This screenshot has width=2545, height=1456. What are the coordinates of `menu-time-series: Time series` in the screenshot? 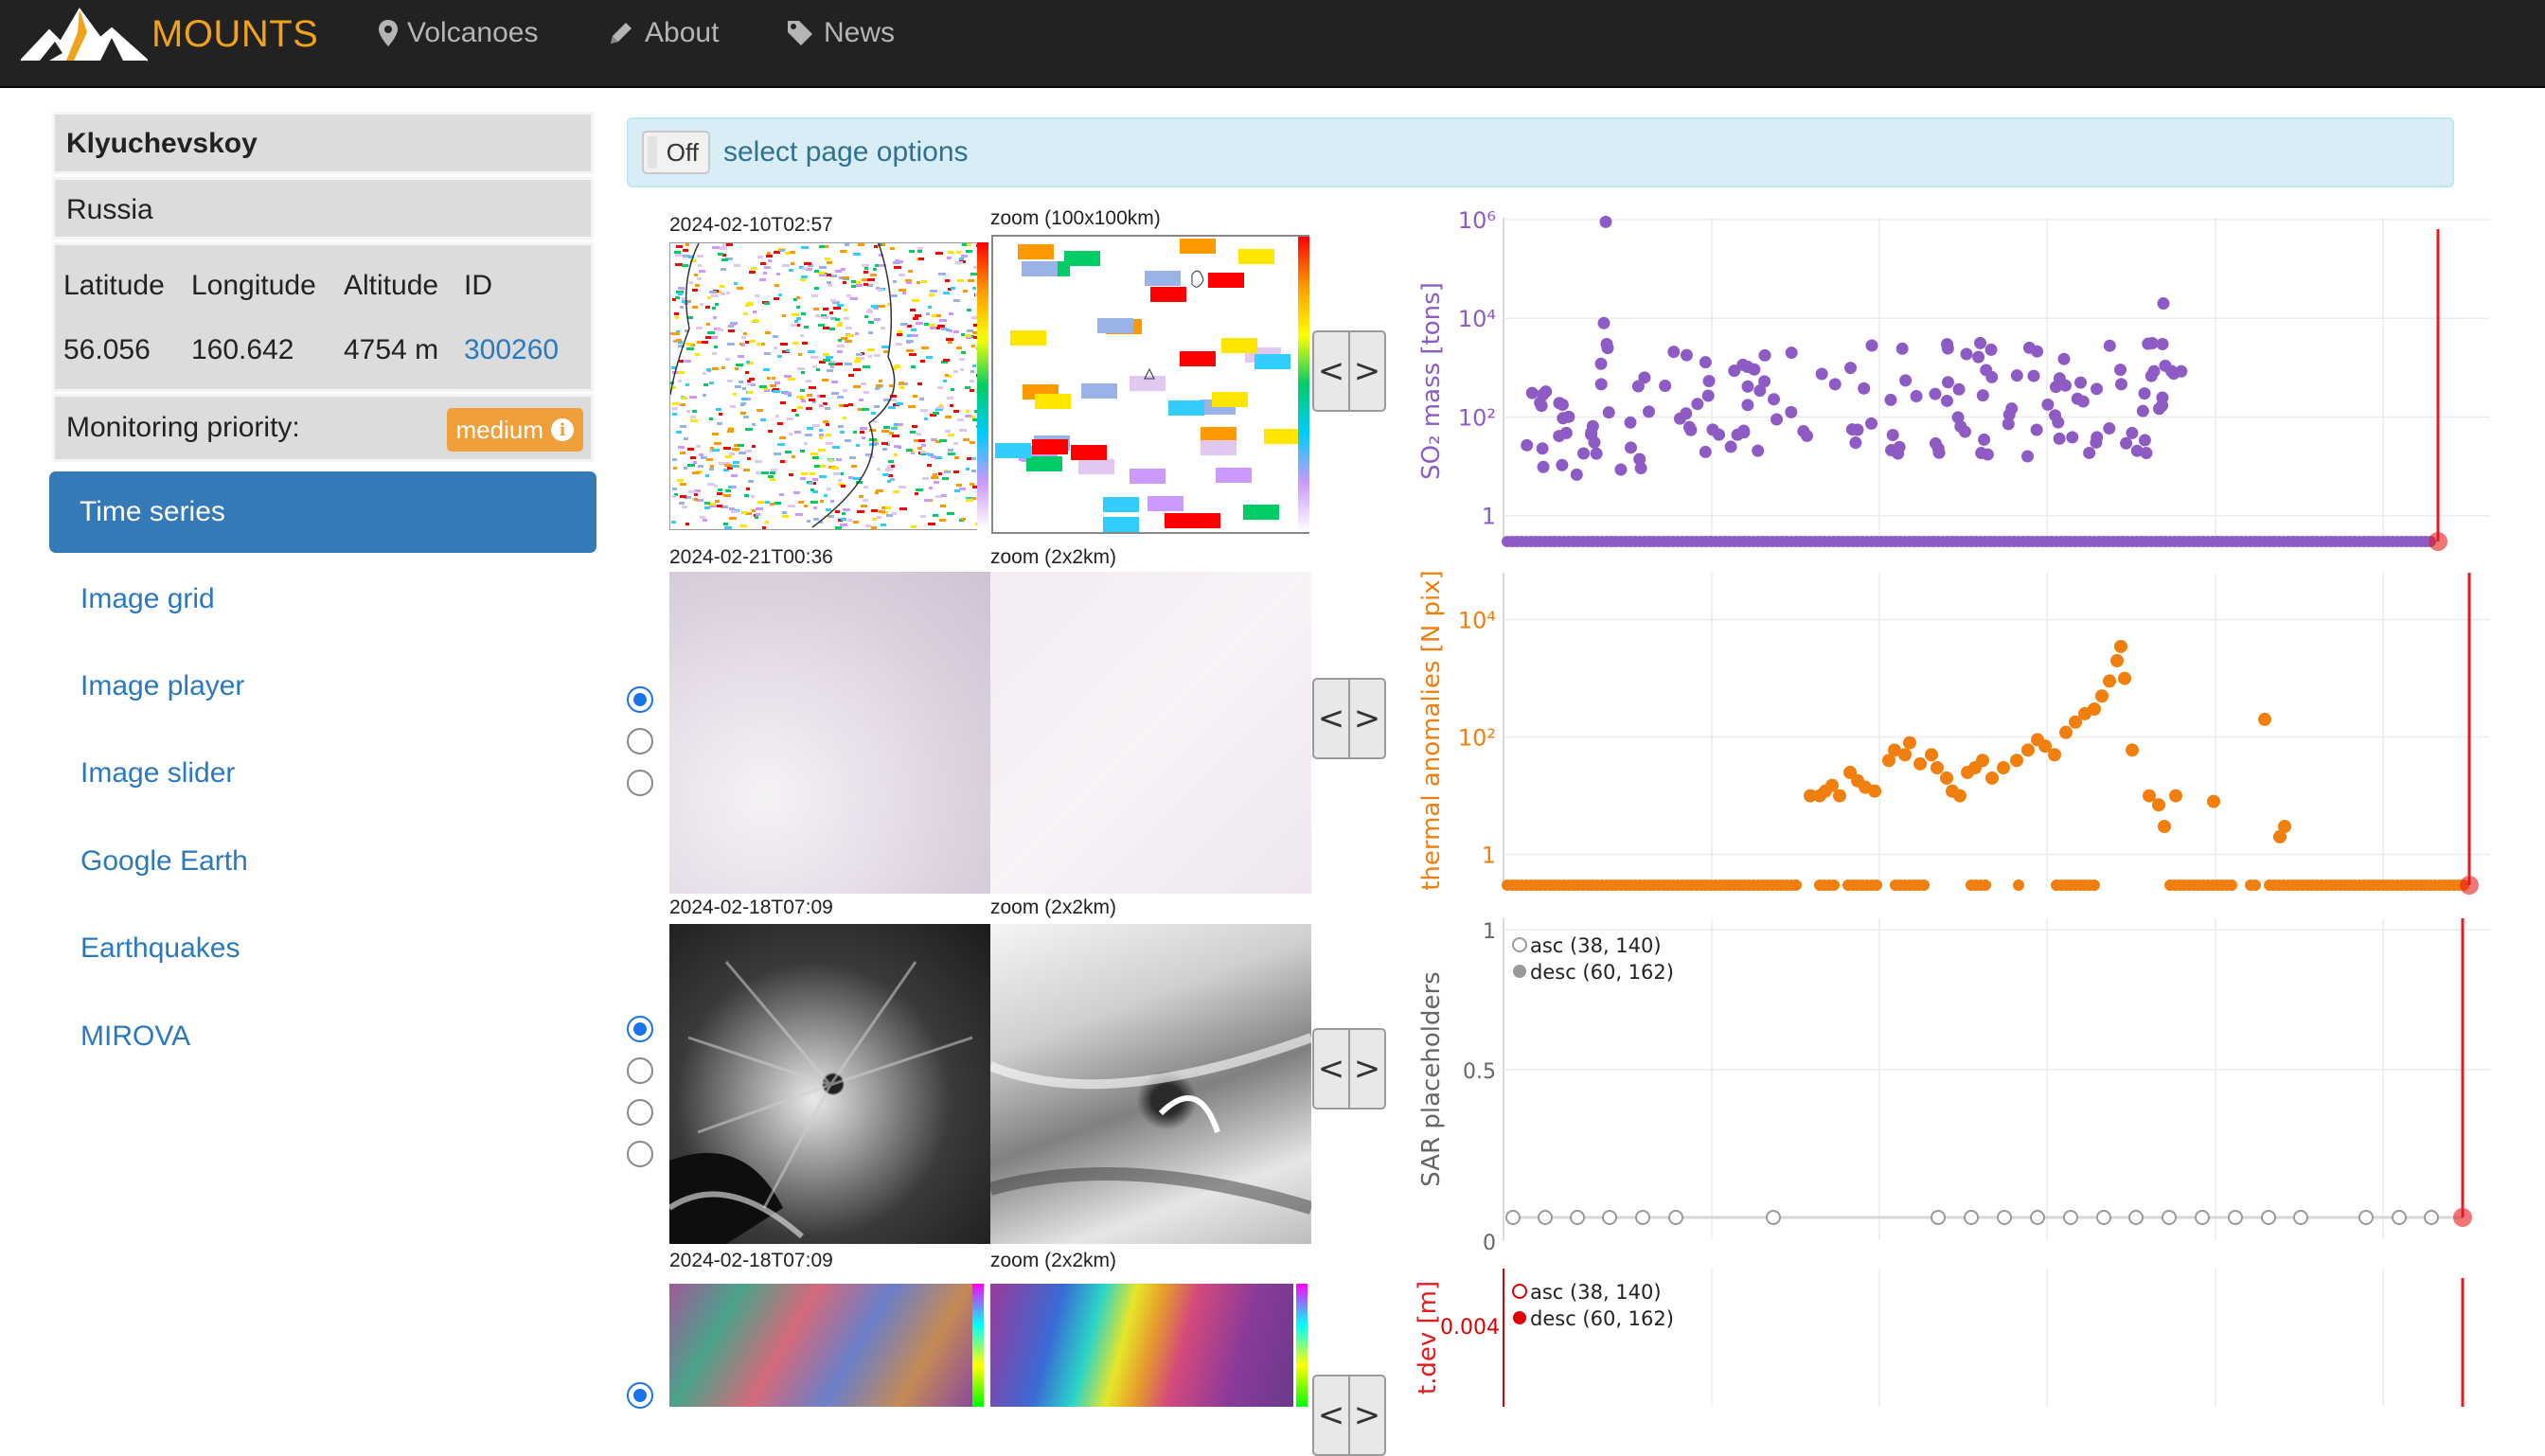 It's located at (322, 512).